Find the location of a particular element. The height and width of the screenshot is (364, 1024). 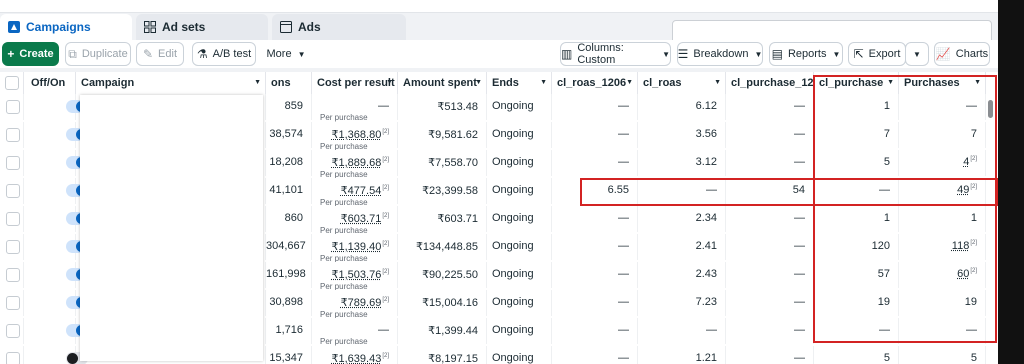

edit-label: Edit is located at coordinates (168, 54).